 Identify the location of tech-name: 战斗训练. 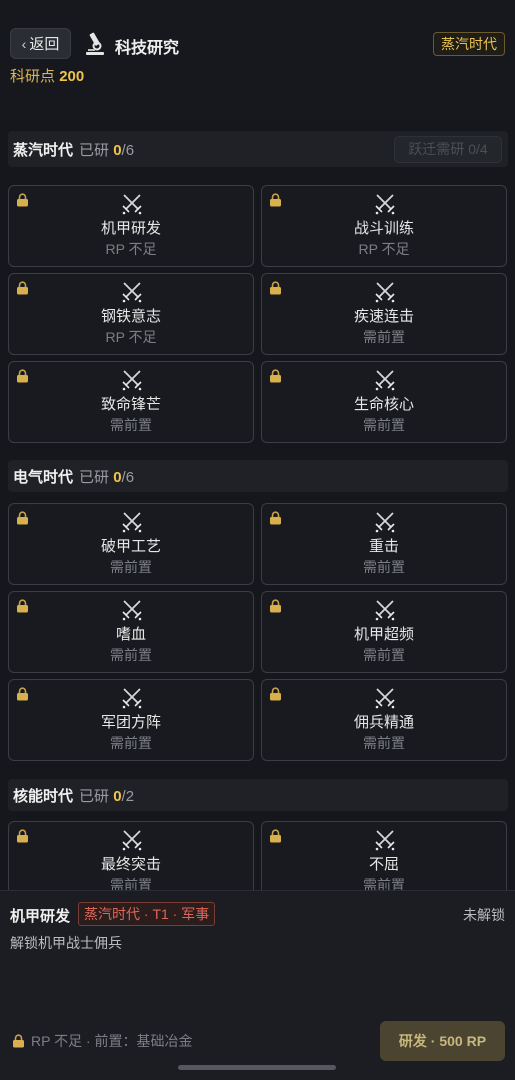
(383, 228).